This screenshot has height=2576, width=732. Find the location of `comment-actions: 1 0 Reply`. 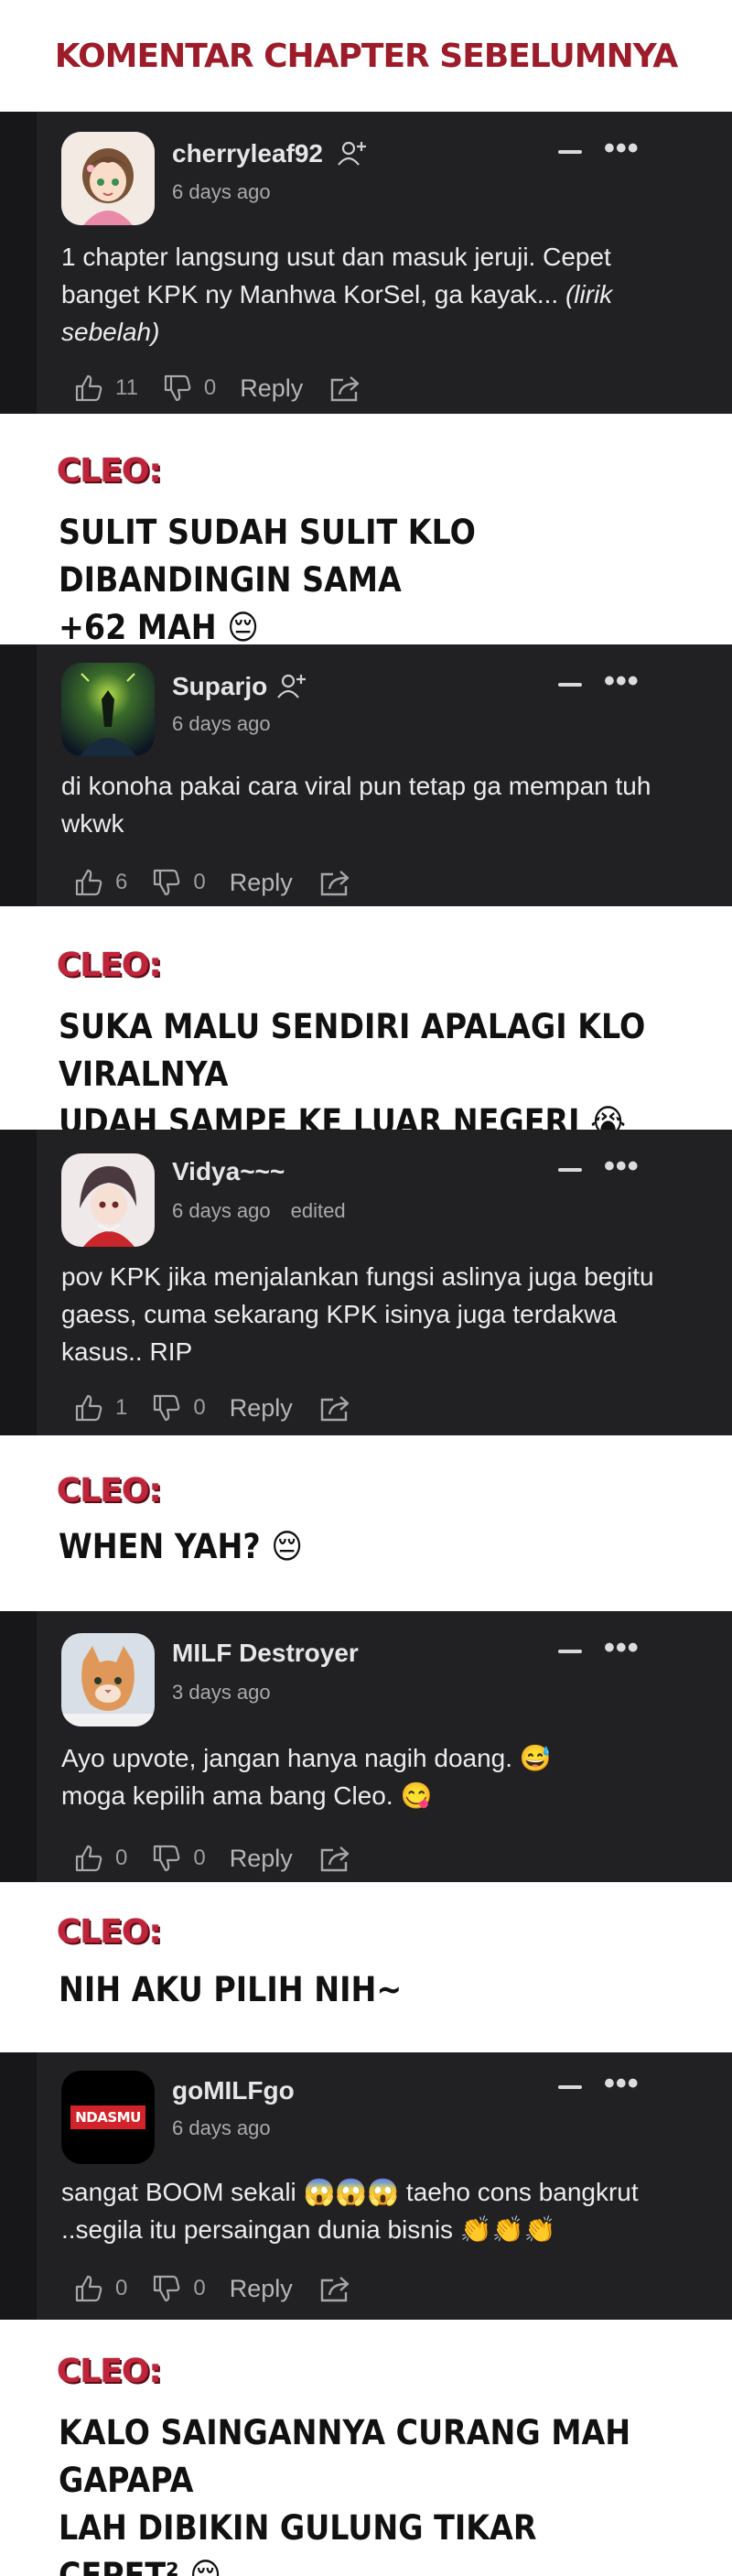

comment-actions: 1 0 Reply is located at coordinates (230, 1408).